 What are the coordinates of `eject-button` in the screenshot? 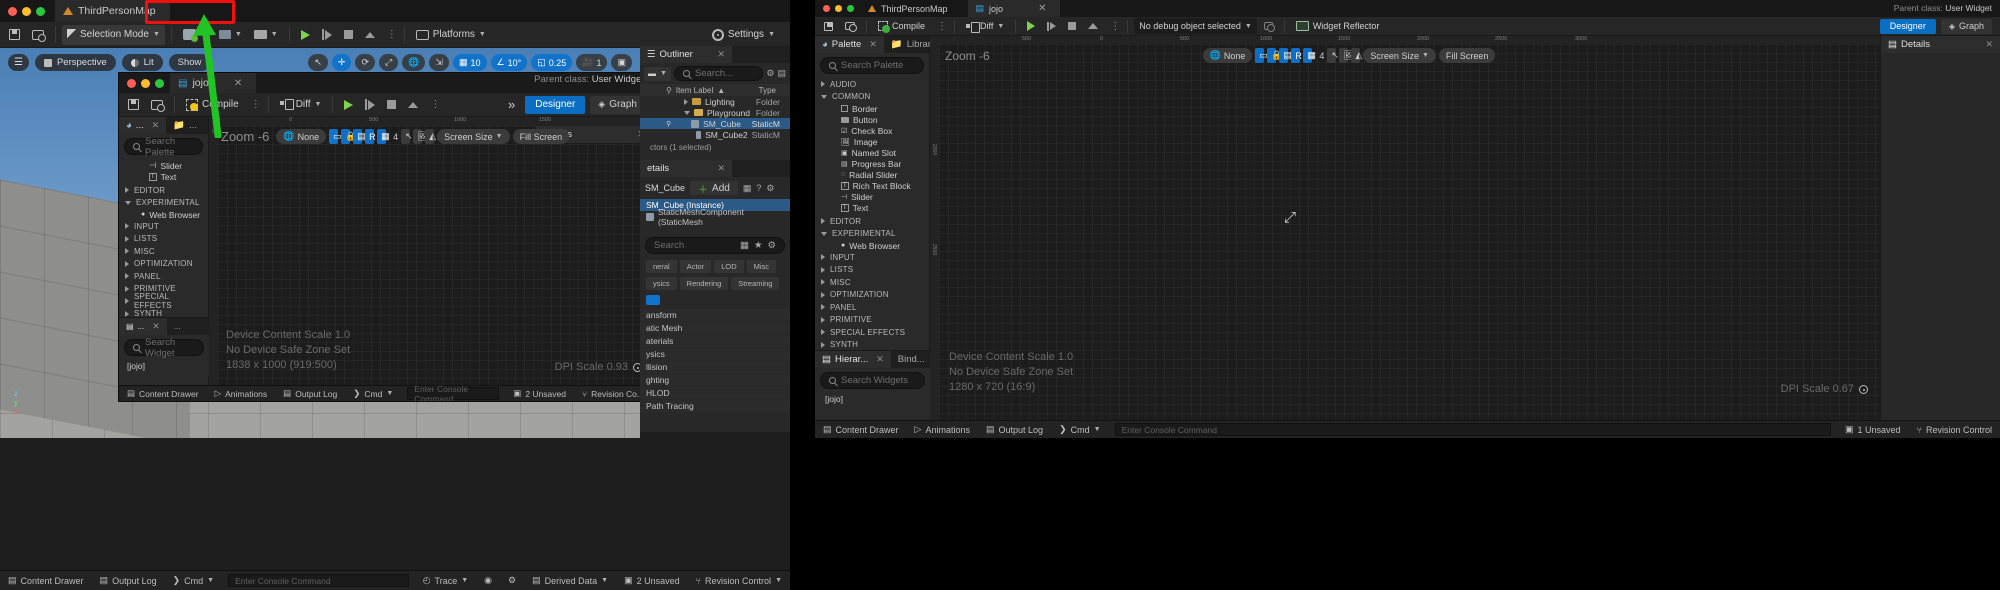 It's located at (1093, 26).